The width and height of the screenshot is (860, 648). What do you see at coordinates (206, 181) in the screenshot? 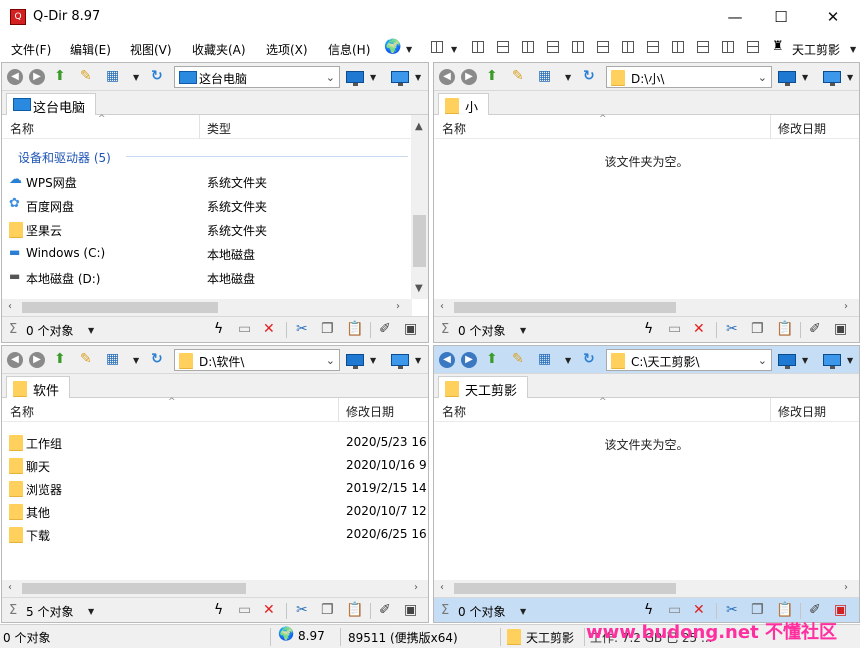
I see `list-item: ☁ WPS网盘 系统文件夹` at bounding box center [206, 181].